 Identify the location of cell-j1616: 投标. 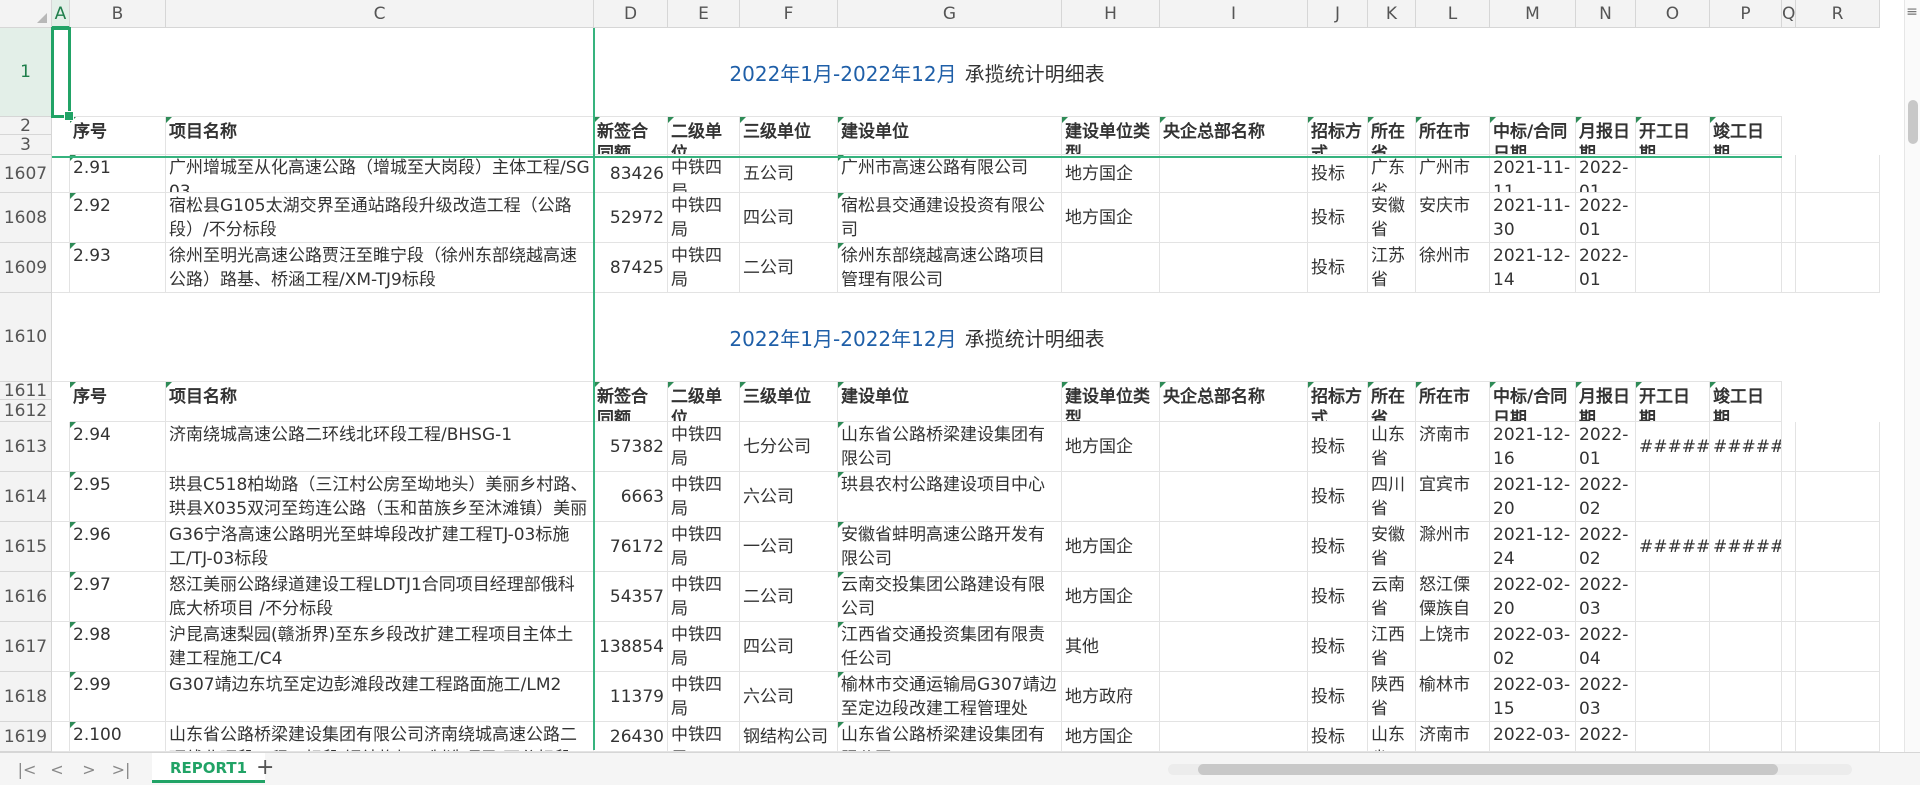
(1338, 597).